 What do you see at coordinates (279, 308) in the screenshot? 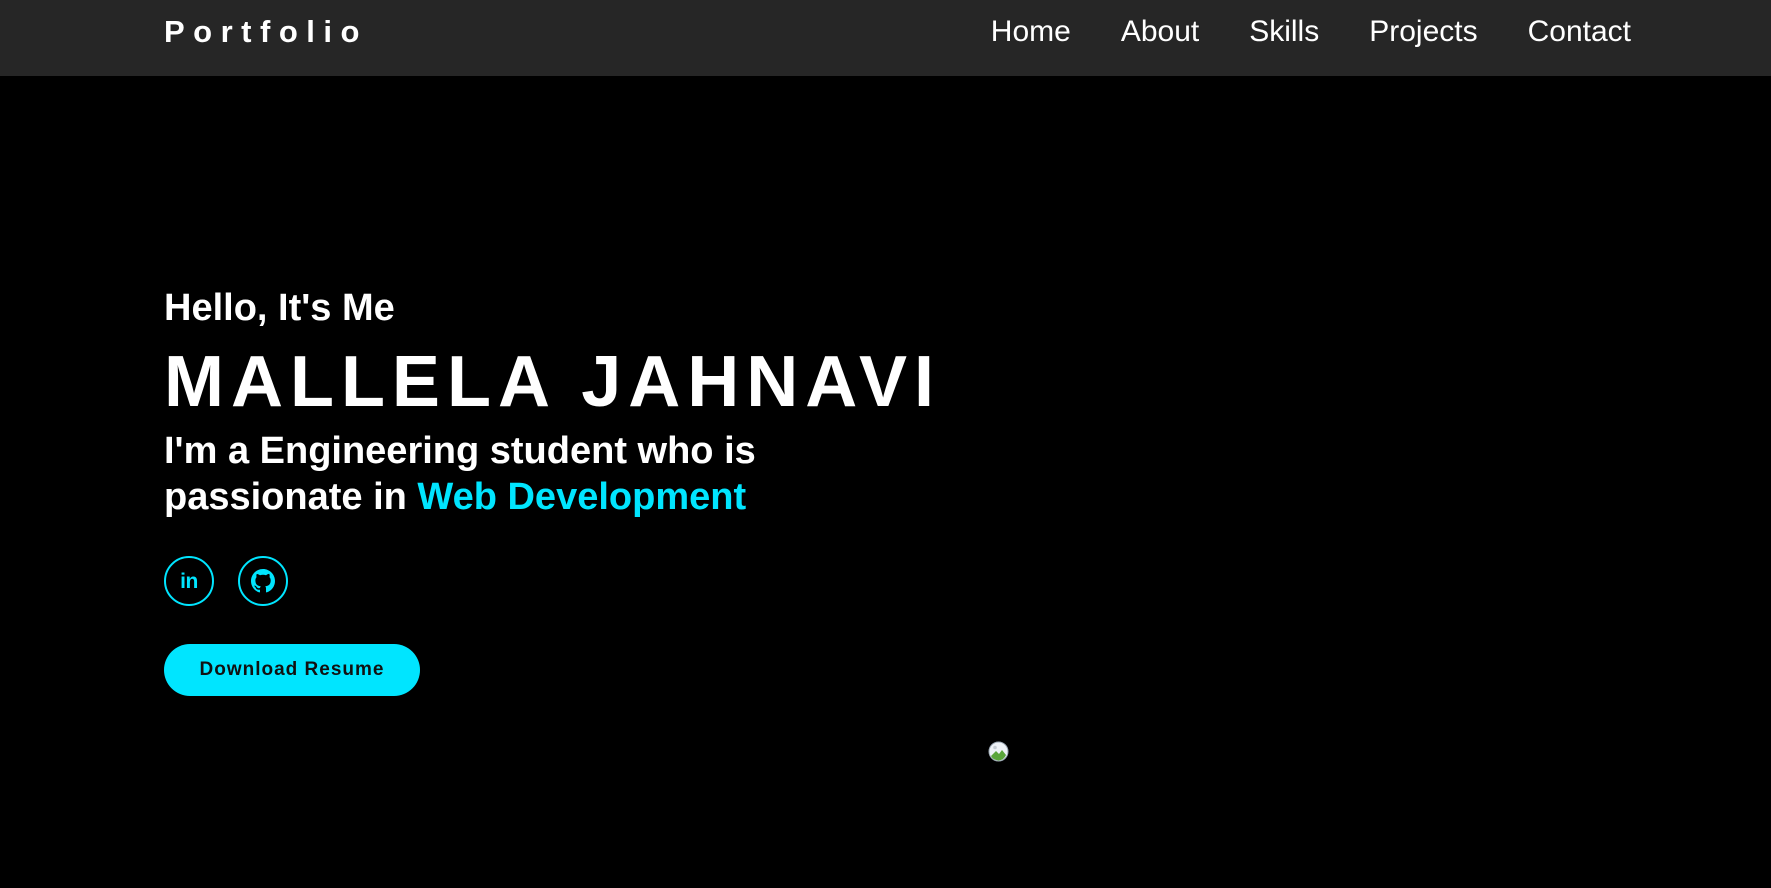
I see `hero-greeting: Hello, It's Me` at bounding box center [279, 308].